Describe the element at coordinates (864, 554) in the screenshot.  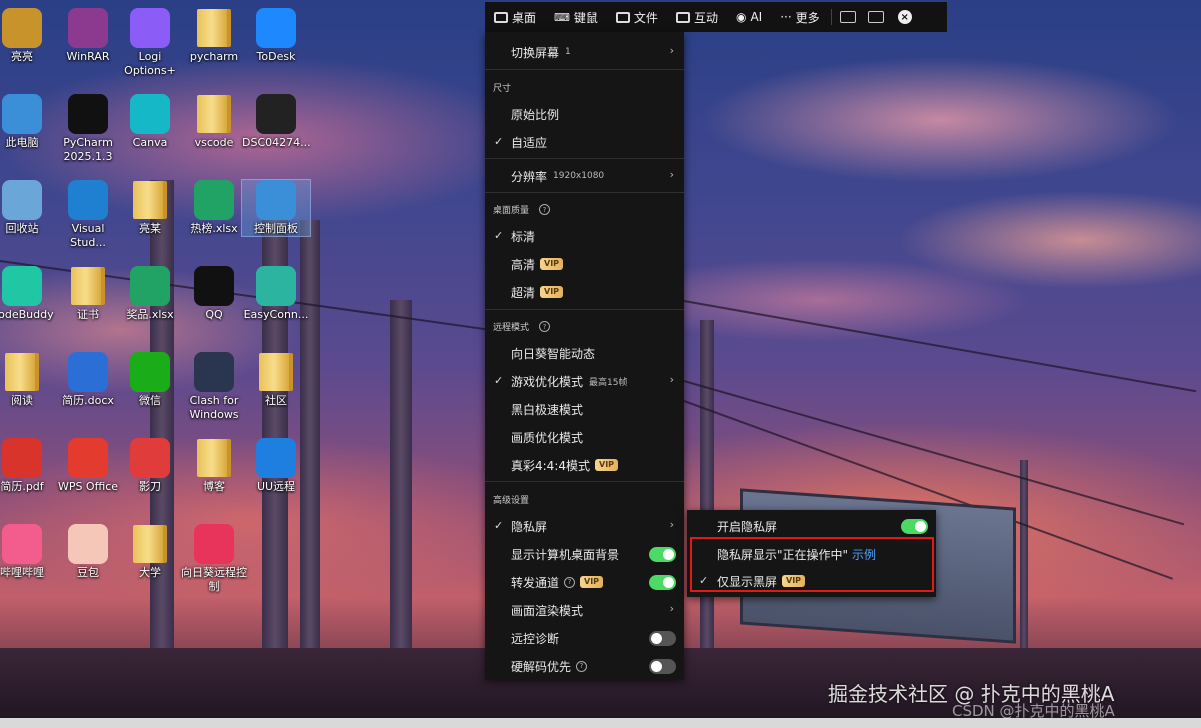
I see `example-link: 示例` at that location.